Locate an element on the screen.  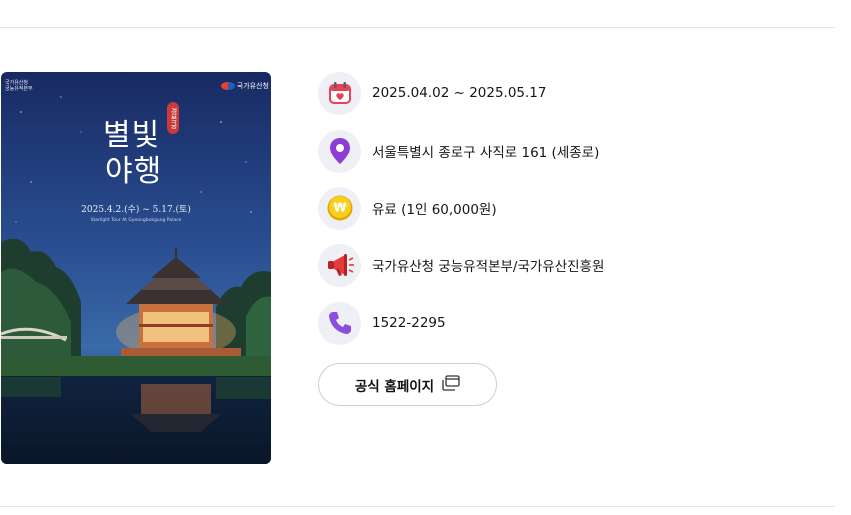
info-row-organizer: 국가유산청 궁능유적본부/국가유산진흥원 is located at coordinates (461, 265).